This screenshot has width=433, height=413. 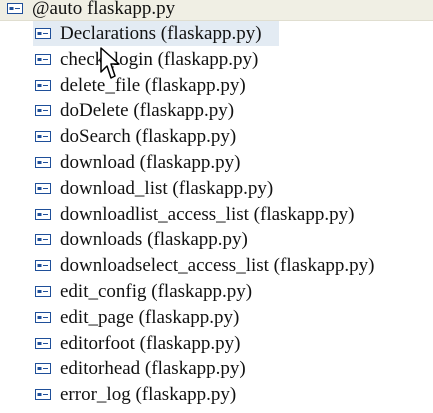 I want to click on tree-item: downloadlist_access_list (flaskapp.py), so click(x=216, y=215).